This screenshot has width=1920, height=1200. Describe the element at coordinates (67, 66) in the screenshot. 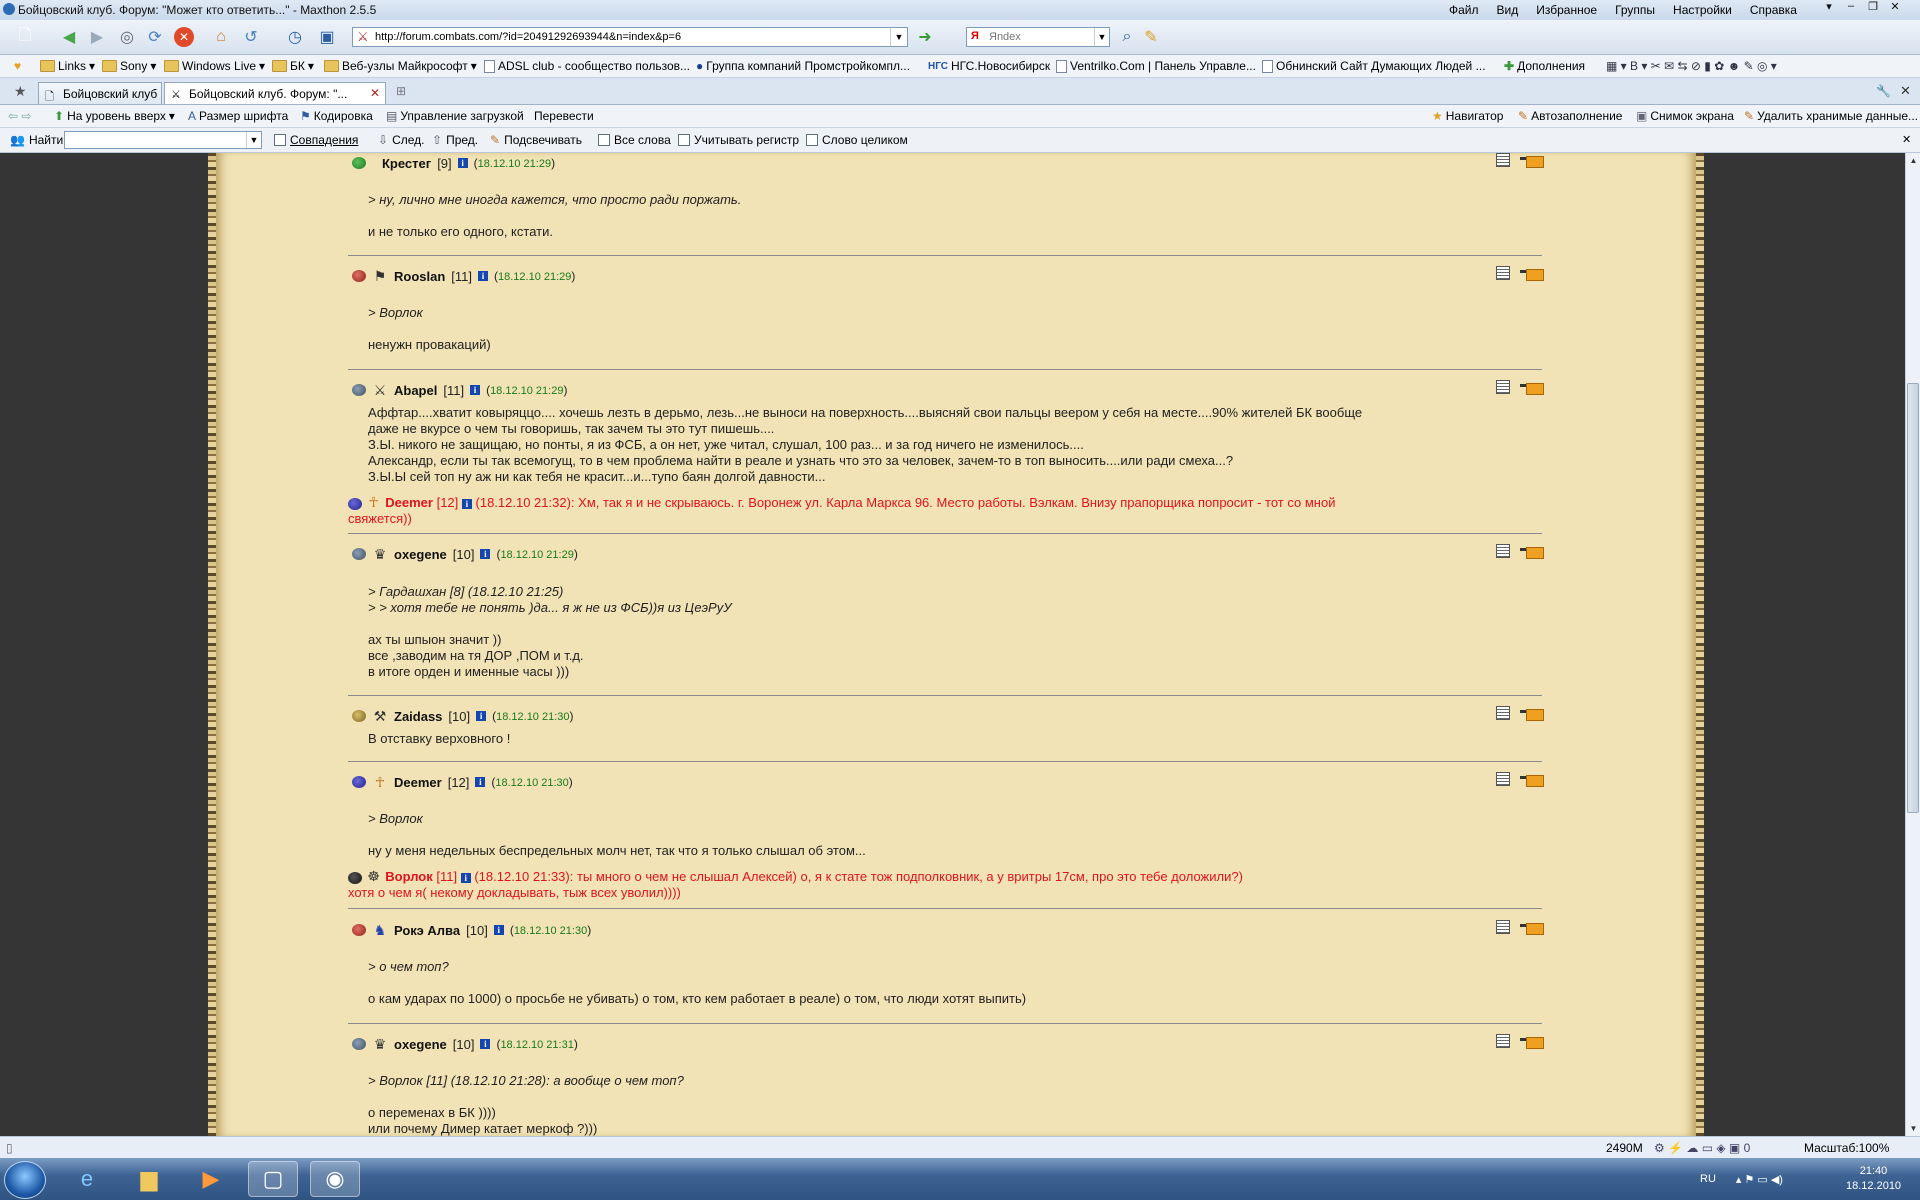

I see `fav-links: Links ▾` at that location.